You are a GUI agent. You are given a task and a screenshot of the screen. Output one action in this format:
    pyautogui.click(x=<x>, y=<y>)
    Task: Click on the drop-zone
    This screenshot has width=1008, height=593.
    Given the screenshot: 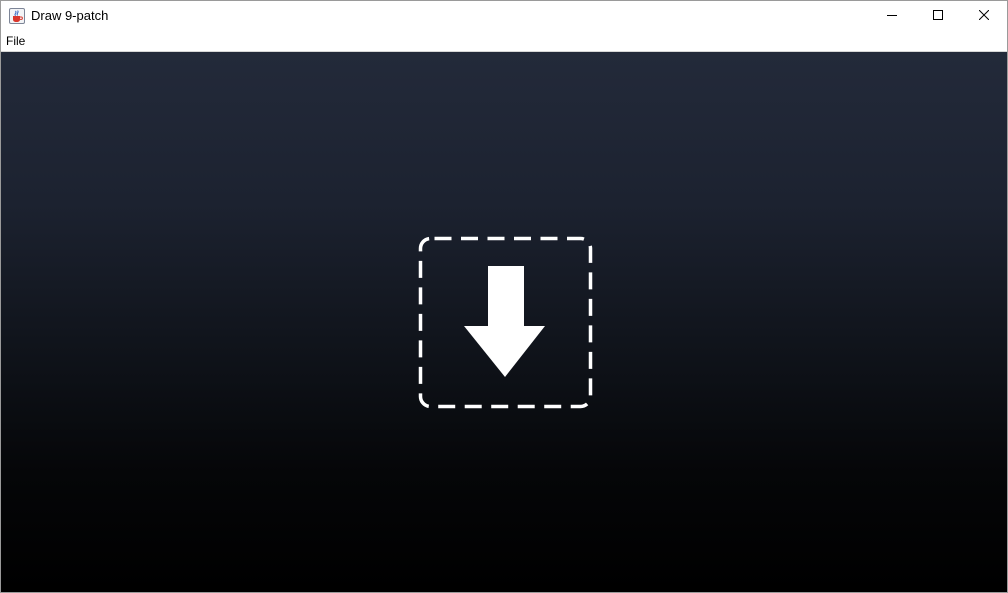 What is the action you would take?
    pyautogui.click(x=506, y=323)
    